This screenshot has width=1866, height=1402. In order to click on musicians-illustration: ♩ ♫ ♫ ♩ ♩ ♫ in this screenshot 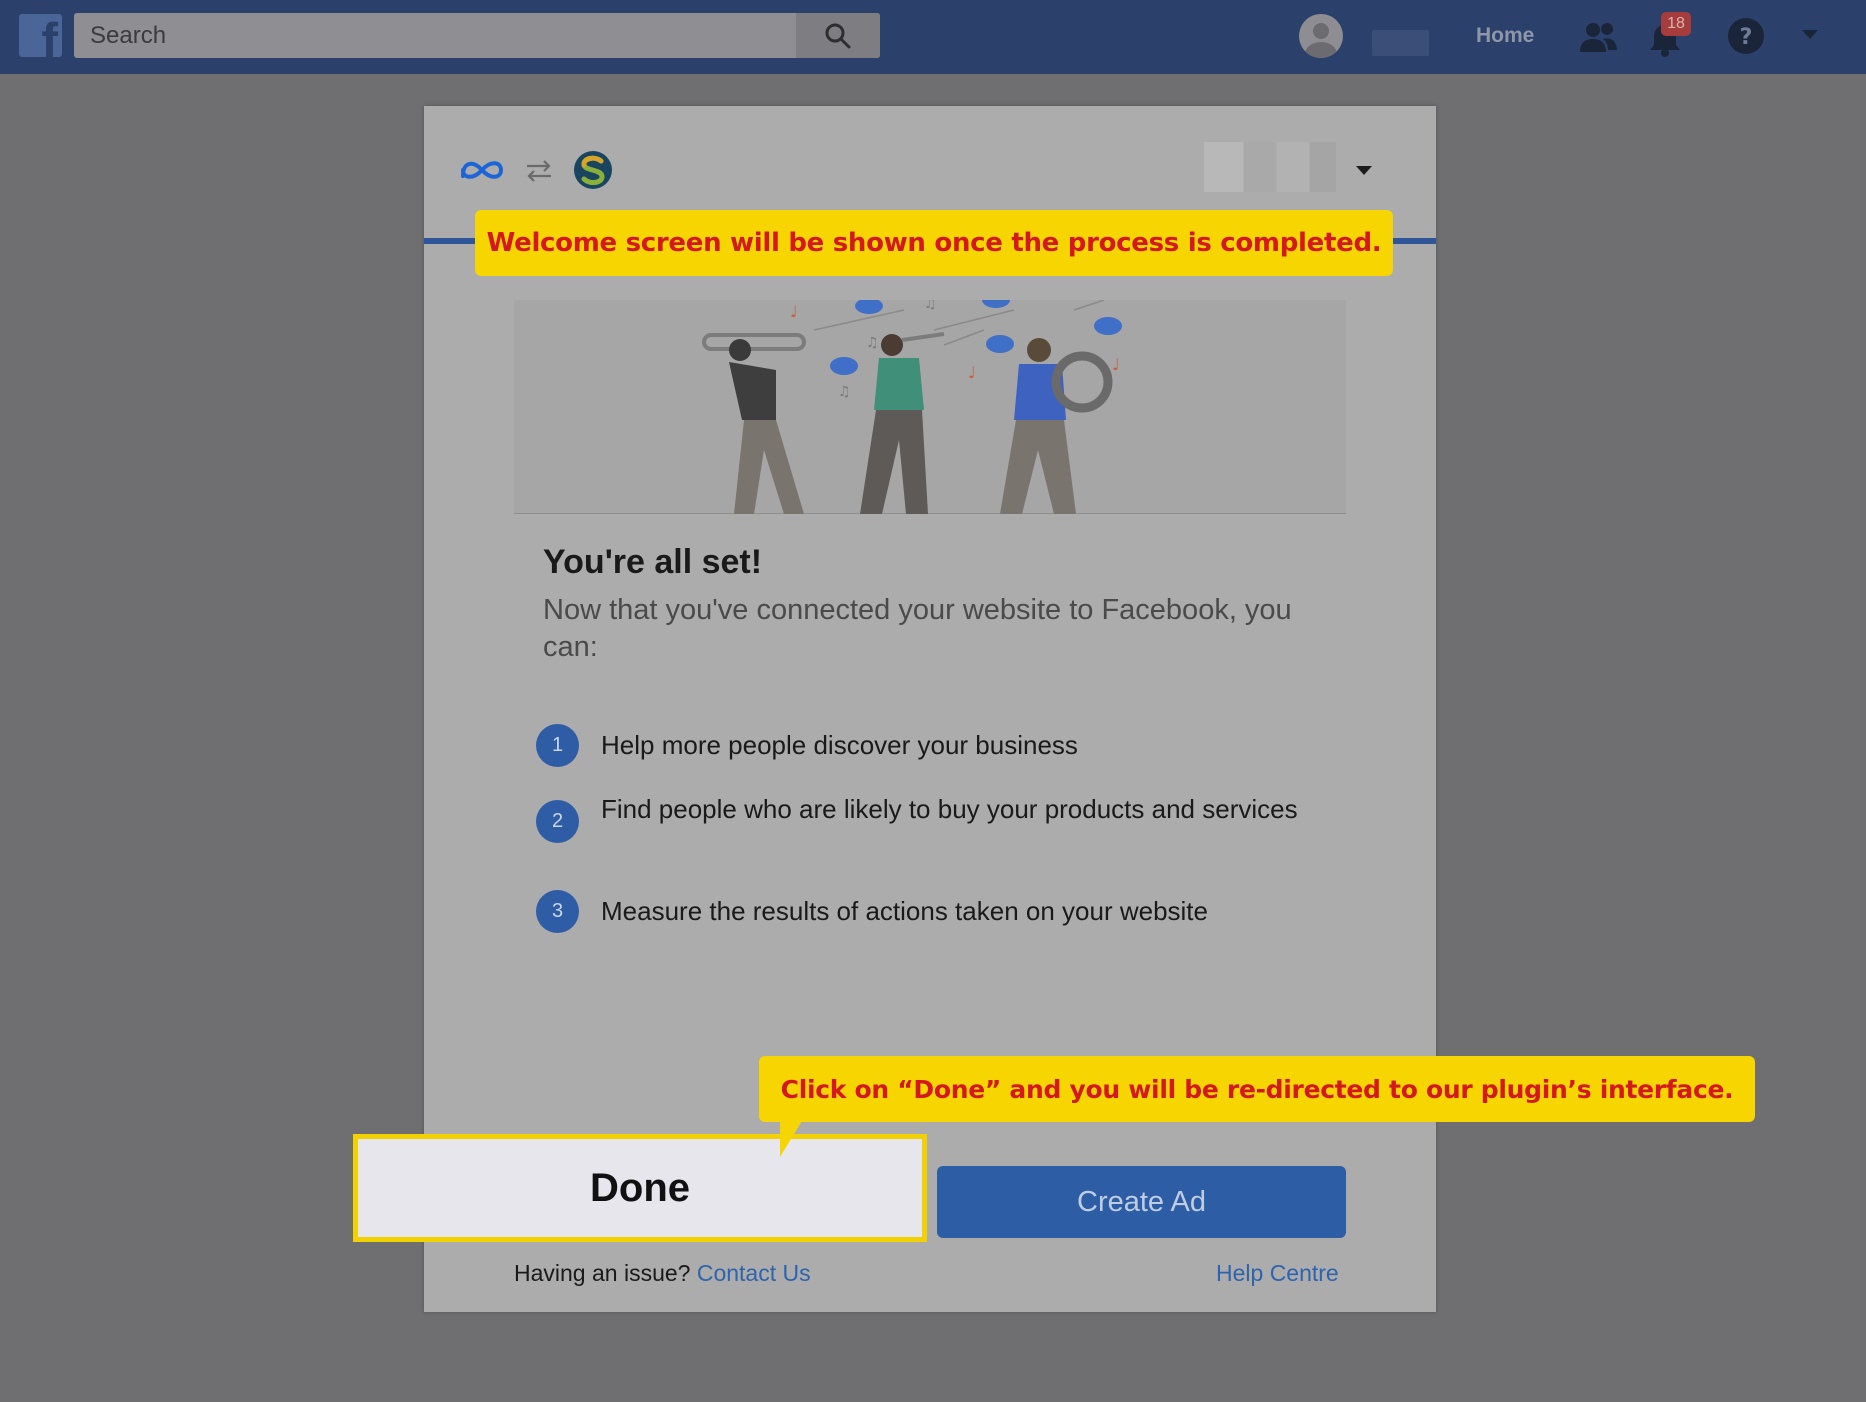, I will do `click(930, 403)`.